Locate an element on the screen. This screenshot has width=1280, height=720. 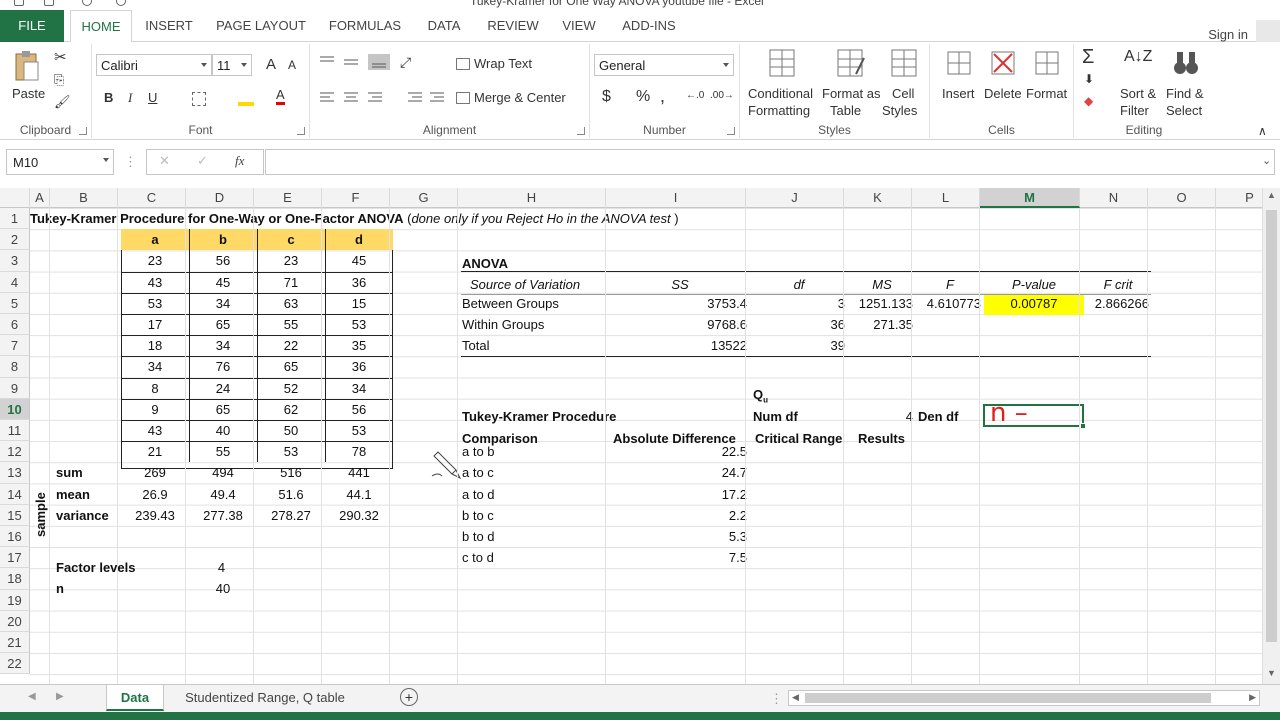
row-header-21: 21 is located at coordinates (15, 643).